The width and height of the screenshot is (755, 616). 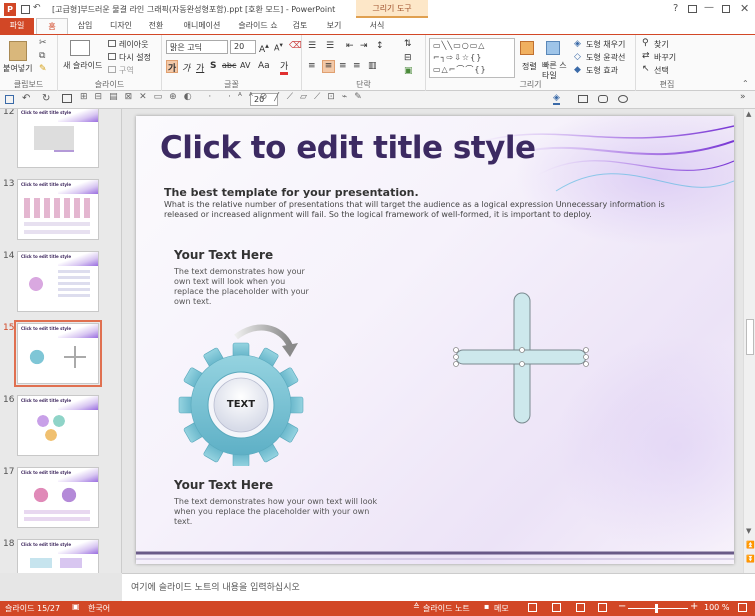 I want to click on arrange-button: 정렬, so click(x=529, y=66).